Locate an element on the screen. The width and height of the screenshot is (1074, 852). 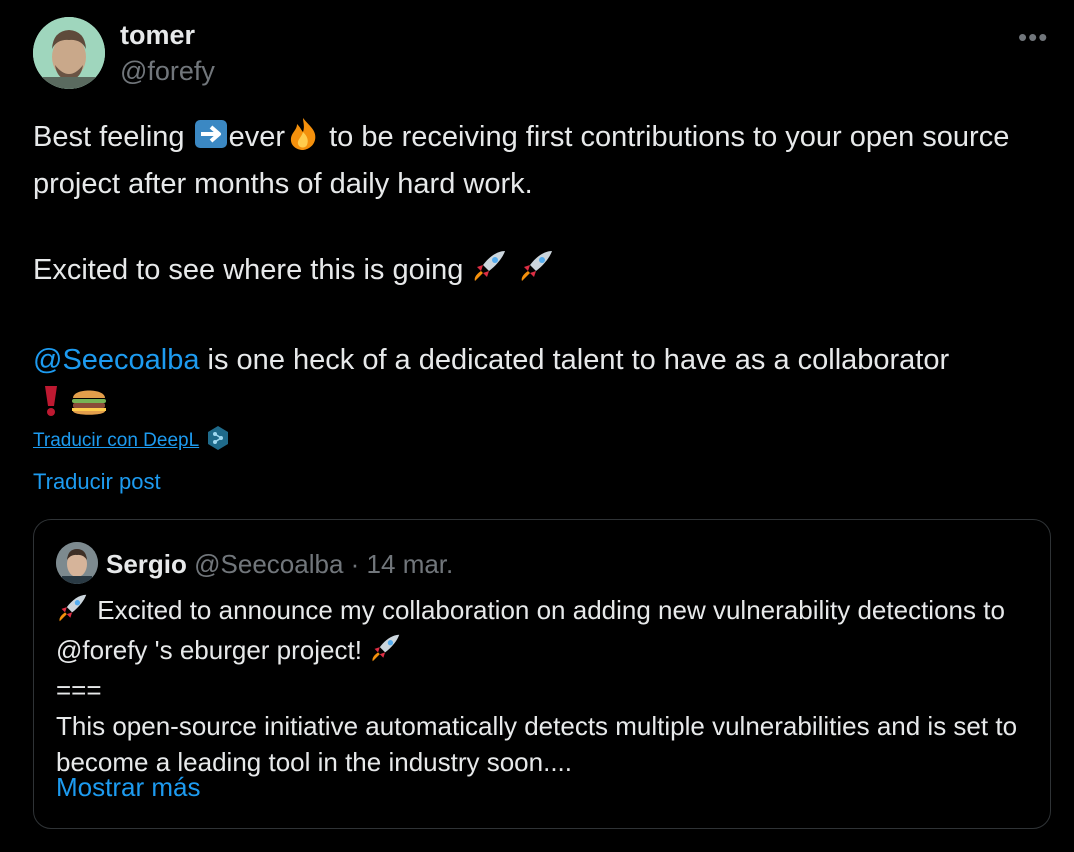
quoted-post-date: 14 mar. is located at coordinates (410, 564).